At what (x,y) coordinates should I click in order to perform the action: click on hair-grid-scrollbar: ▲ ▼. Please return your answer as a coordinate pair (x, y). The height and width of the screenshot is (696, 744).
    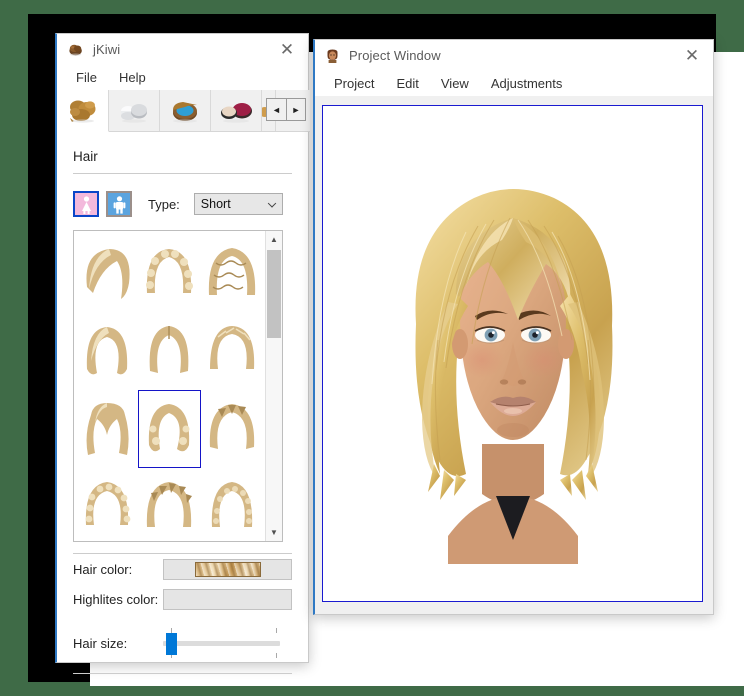
    Looking at the image, I should click on (273, 386).